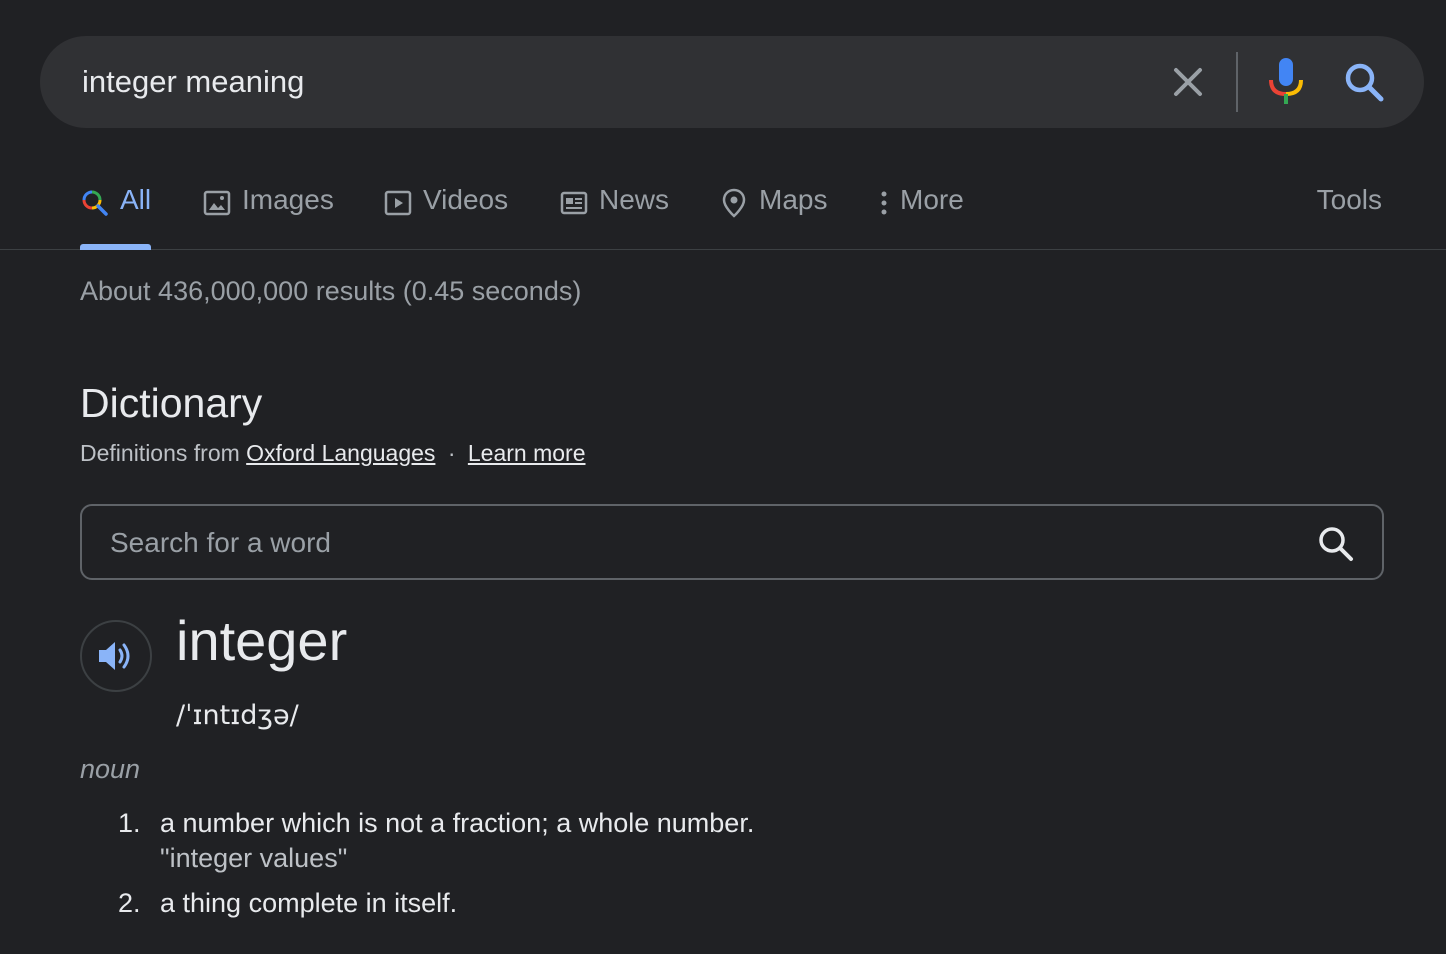 This screenshot has height=954, width=1446. What do you see at coordinates (466, 199) in the screenshot?
I see `tab-label: Videos` at bounding box center [466, 199].